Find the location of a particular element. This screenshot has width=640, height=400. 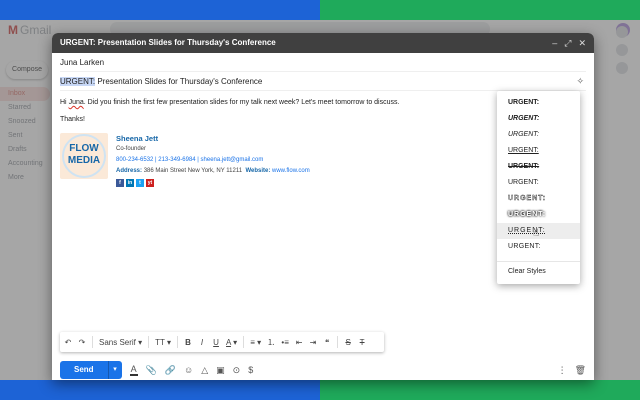

emoji-icon: ☺ is located at coordinates (188, 370).